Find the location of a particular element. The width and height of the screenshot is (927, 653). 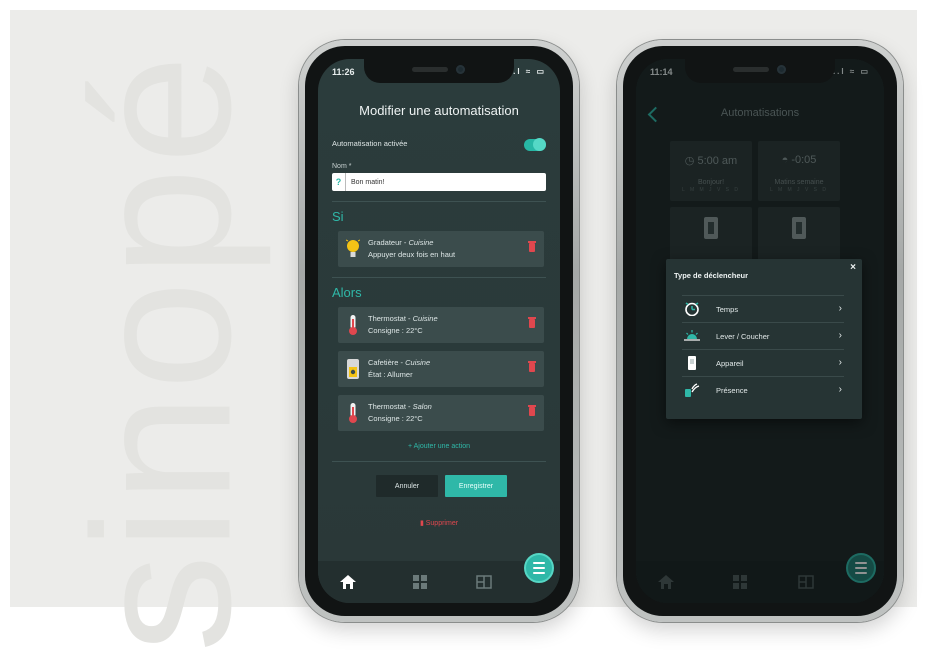

option-sunrise-sunset: Lever / Coucher › is located at coordinates (763, 335).